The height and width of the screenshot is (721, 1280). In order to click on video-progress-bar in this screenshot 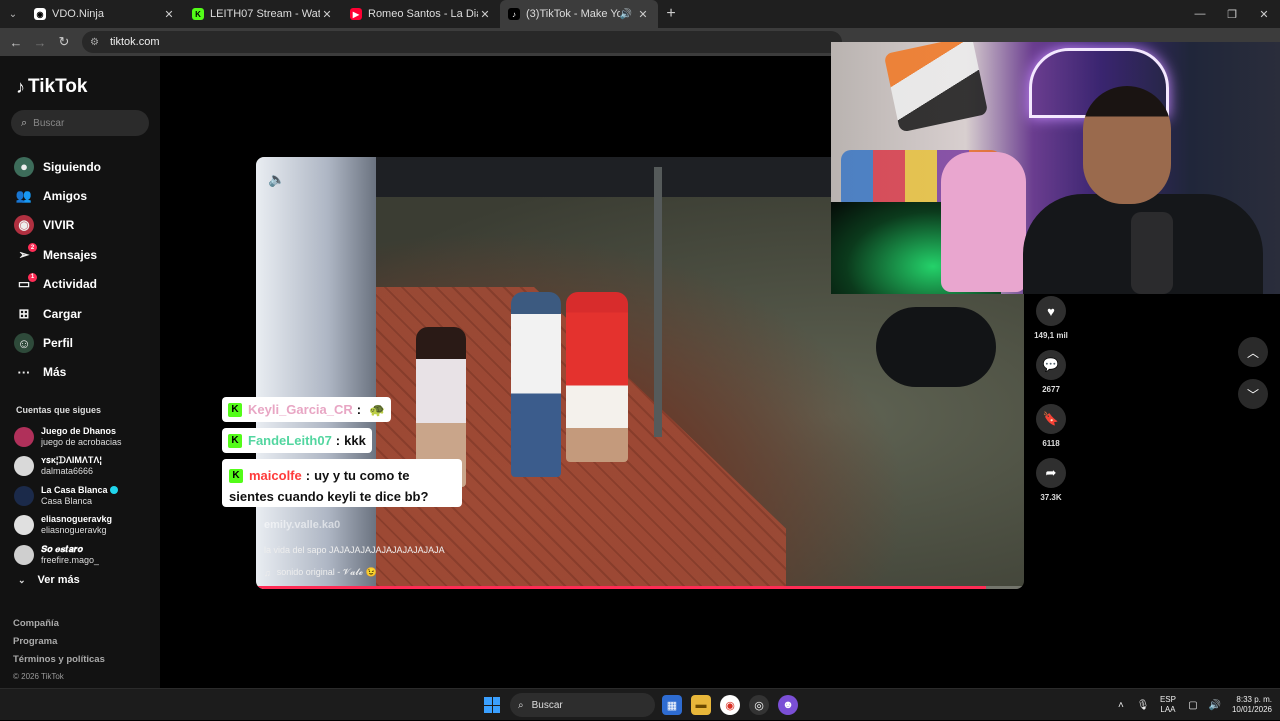, I will do `click(640, 587)`.